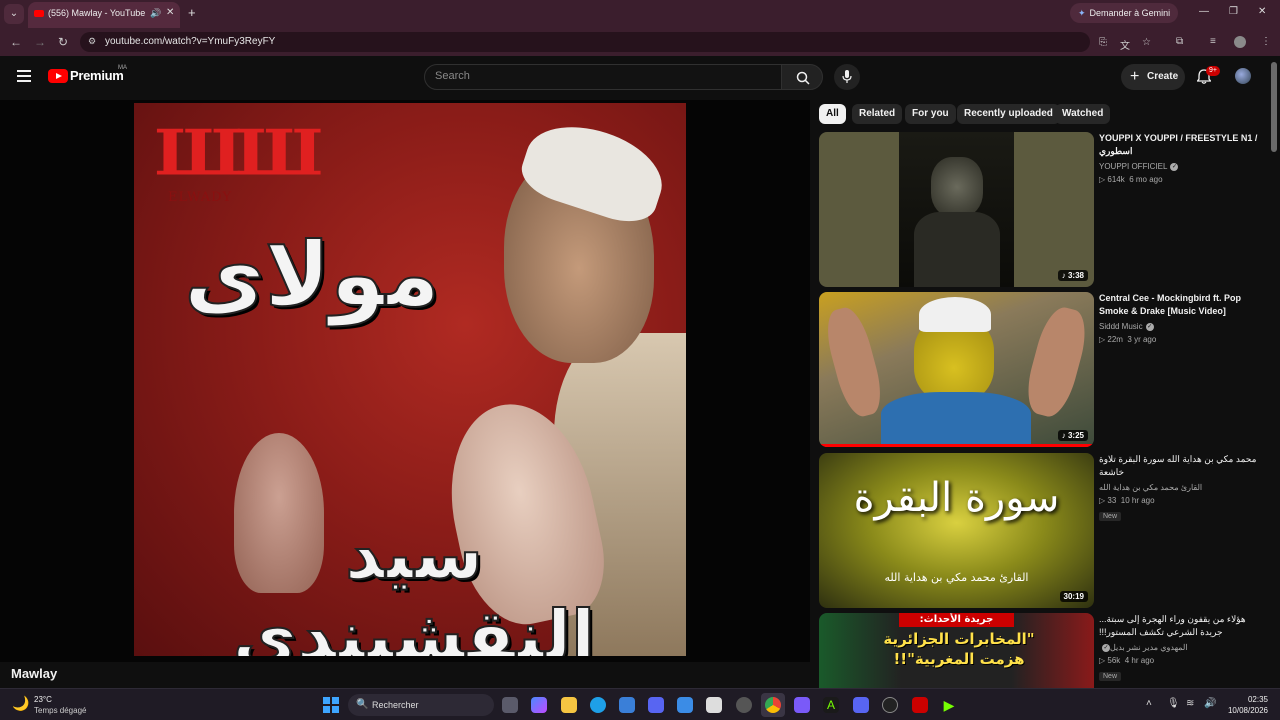  Describe the element at coordinates (1135, 76) in the screenshot. I see `plus-icon: +` at that location.